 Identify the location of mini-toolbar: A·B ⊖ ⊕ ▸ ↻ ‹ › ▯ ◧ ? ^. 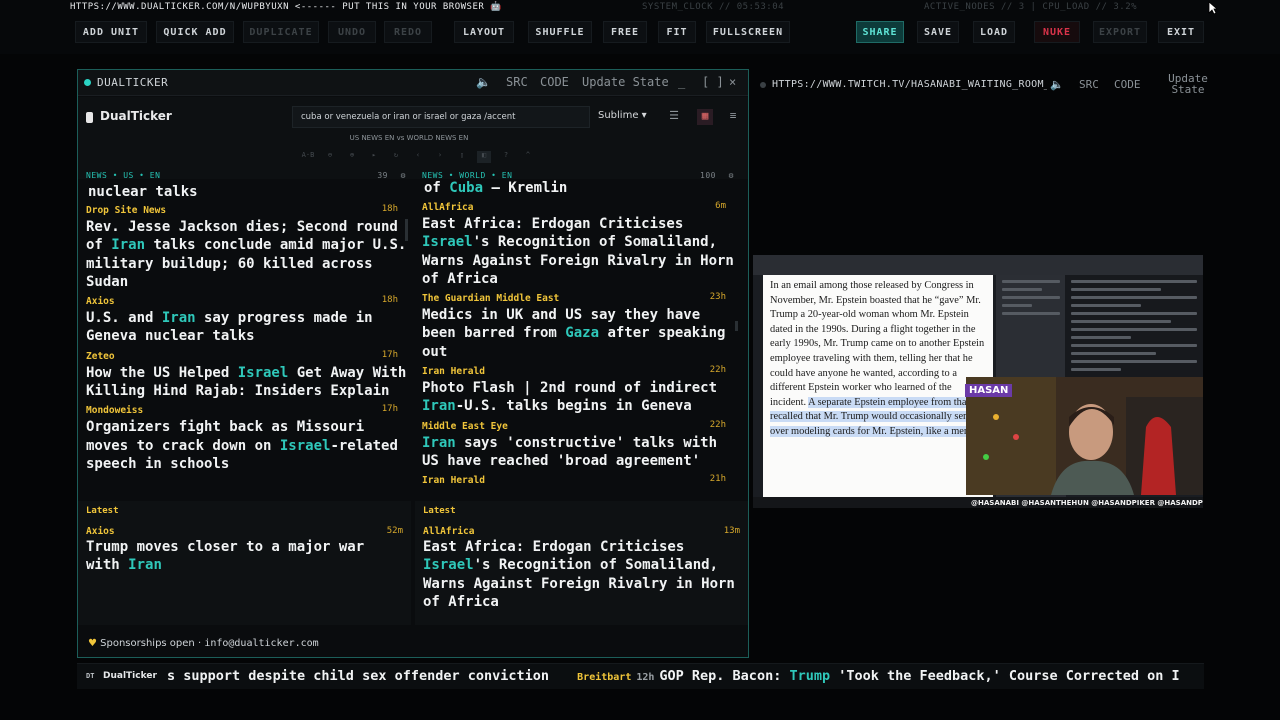
(418, 158).